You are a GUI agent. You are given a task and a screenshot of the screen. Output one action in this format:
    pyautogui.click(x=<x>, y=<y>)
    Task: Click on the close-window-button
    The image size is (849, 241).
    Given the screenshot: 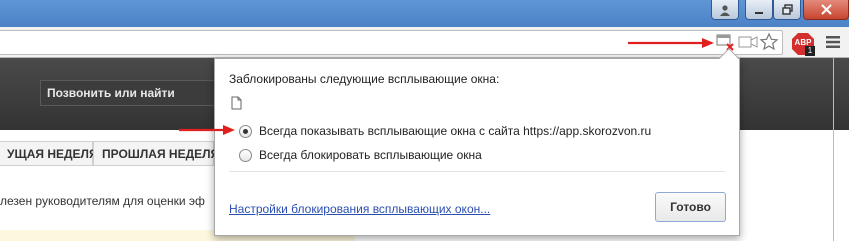 What is the action you would take?
    pyautogui.click(x=826, y=10)
    